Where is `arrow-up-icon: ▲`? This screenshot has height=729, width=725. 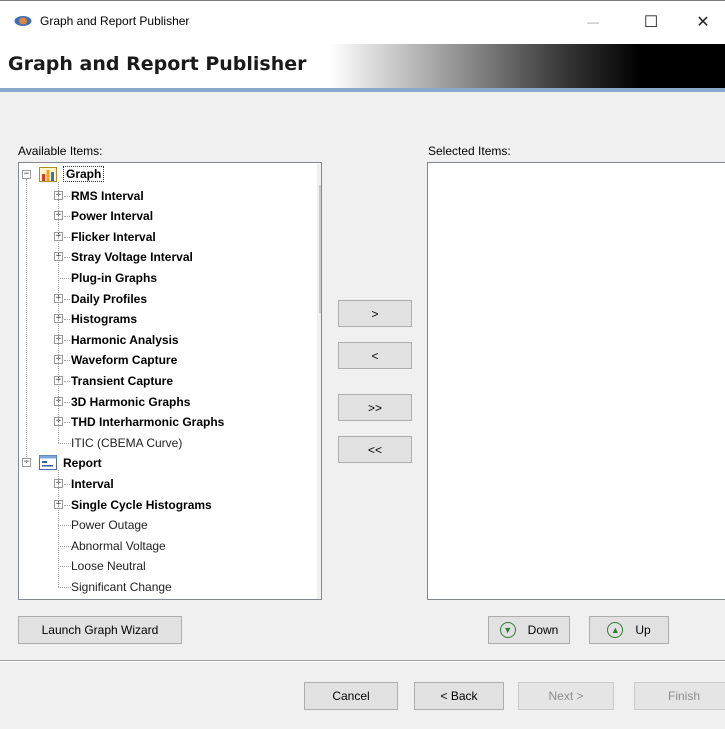 arrow-up-icon: ▲ is located at coordinates (615, 630).